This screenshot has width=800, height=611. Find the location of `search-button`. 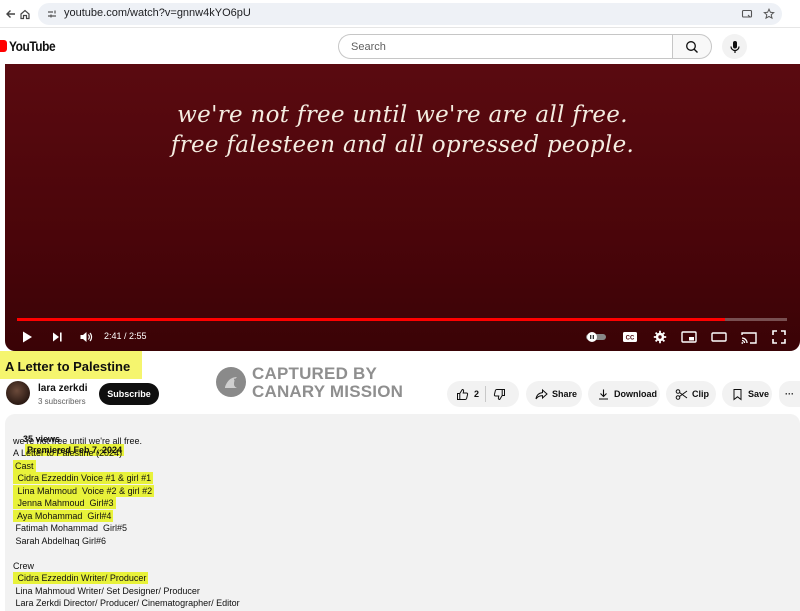

search-button is located at coordinates (692, 46).